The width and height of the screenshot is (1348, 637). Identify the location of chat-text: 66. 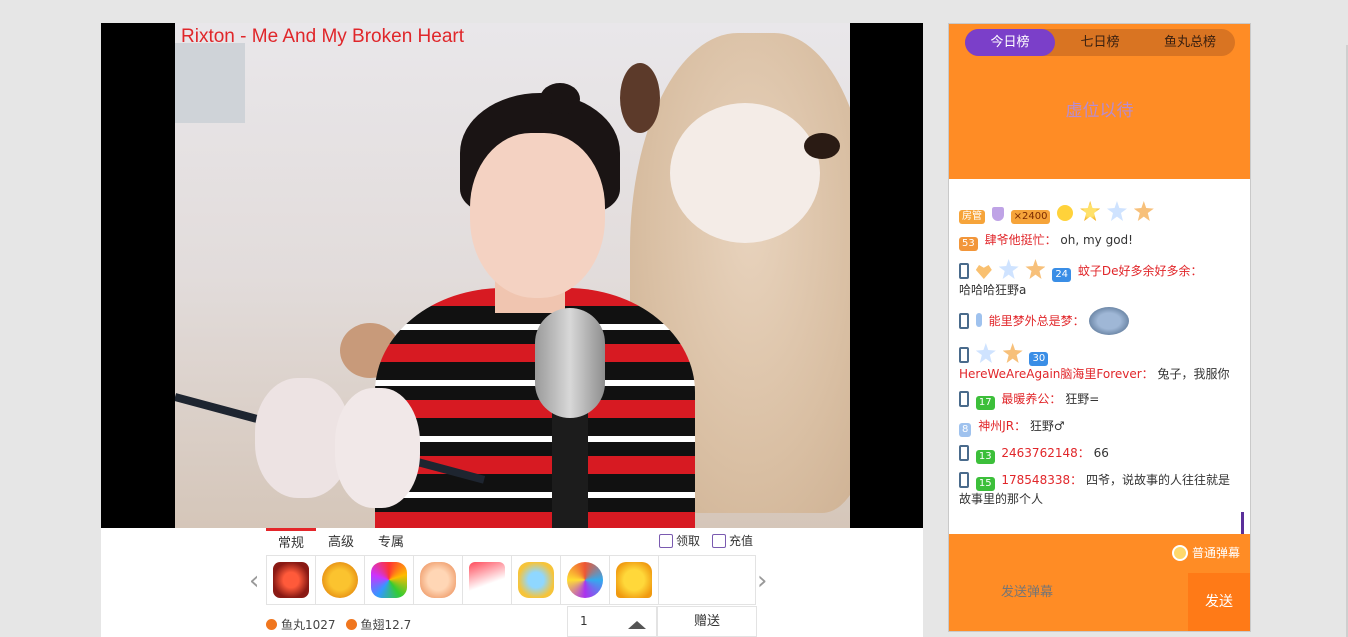
(1101, 453).